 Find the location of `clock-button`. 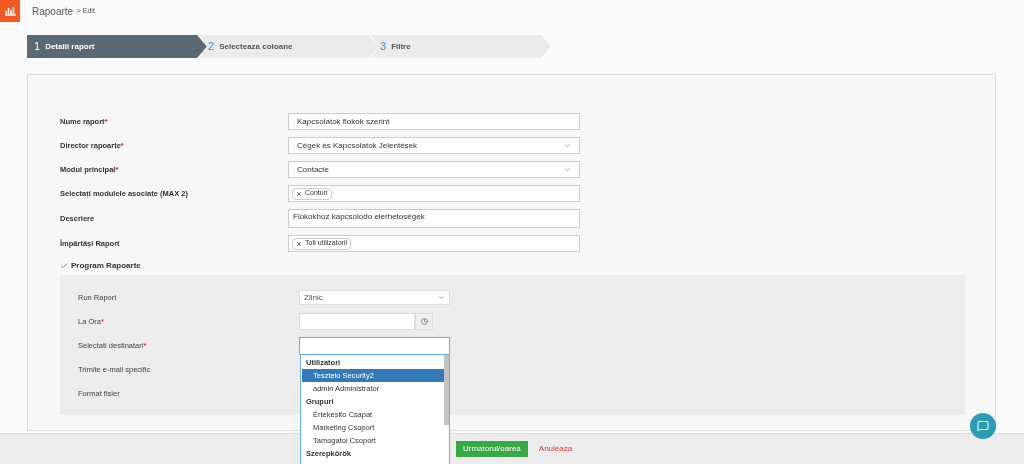

clock-button is located at coordinates (424, 321).